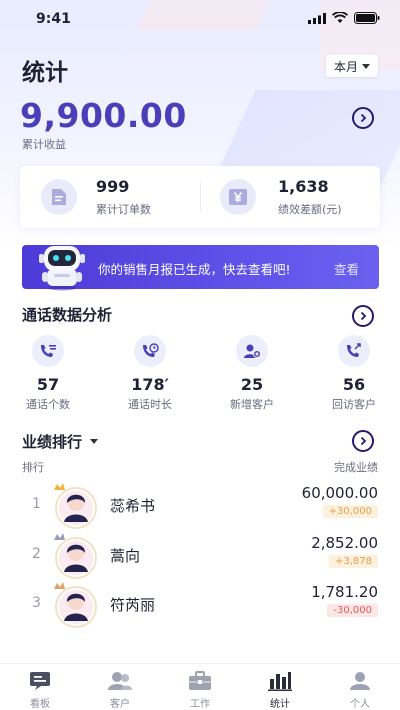 The height and width of the screenshot is (710, 400). What do you see at coordinates (133, 605) in the screenshot?
I see `rank-name: 符芮丽` at bounding box center [133, 605].